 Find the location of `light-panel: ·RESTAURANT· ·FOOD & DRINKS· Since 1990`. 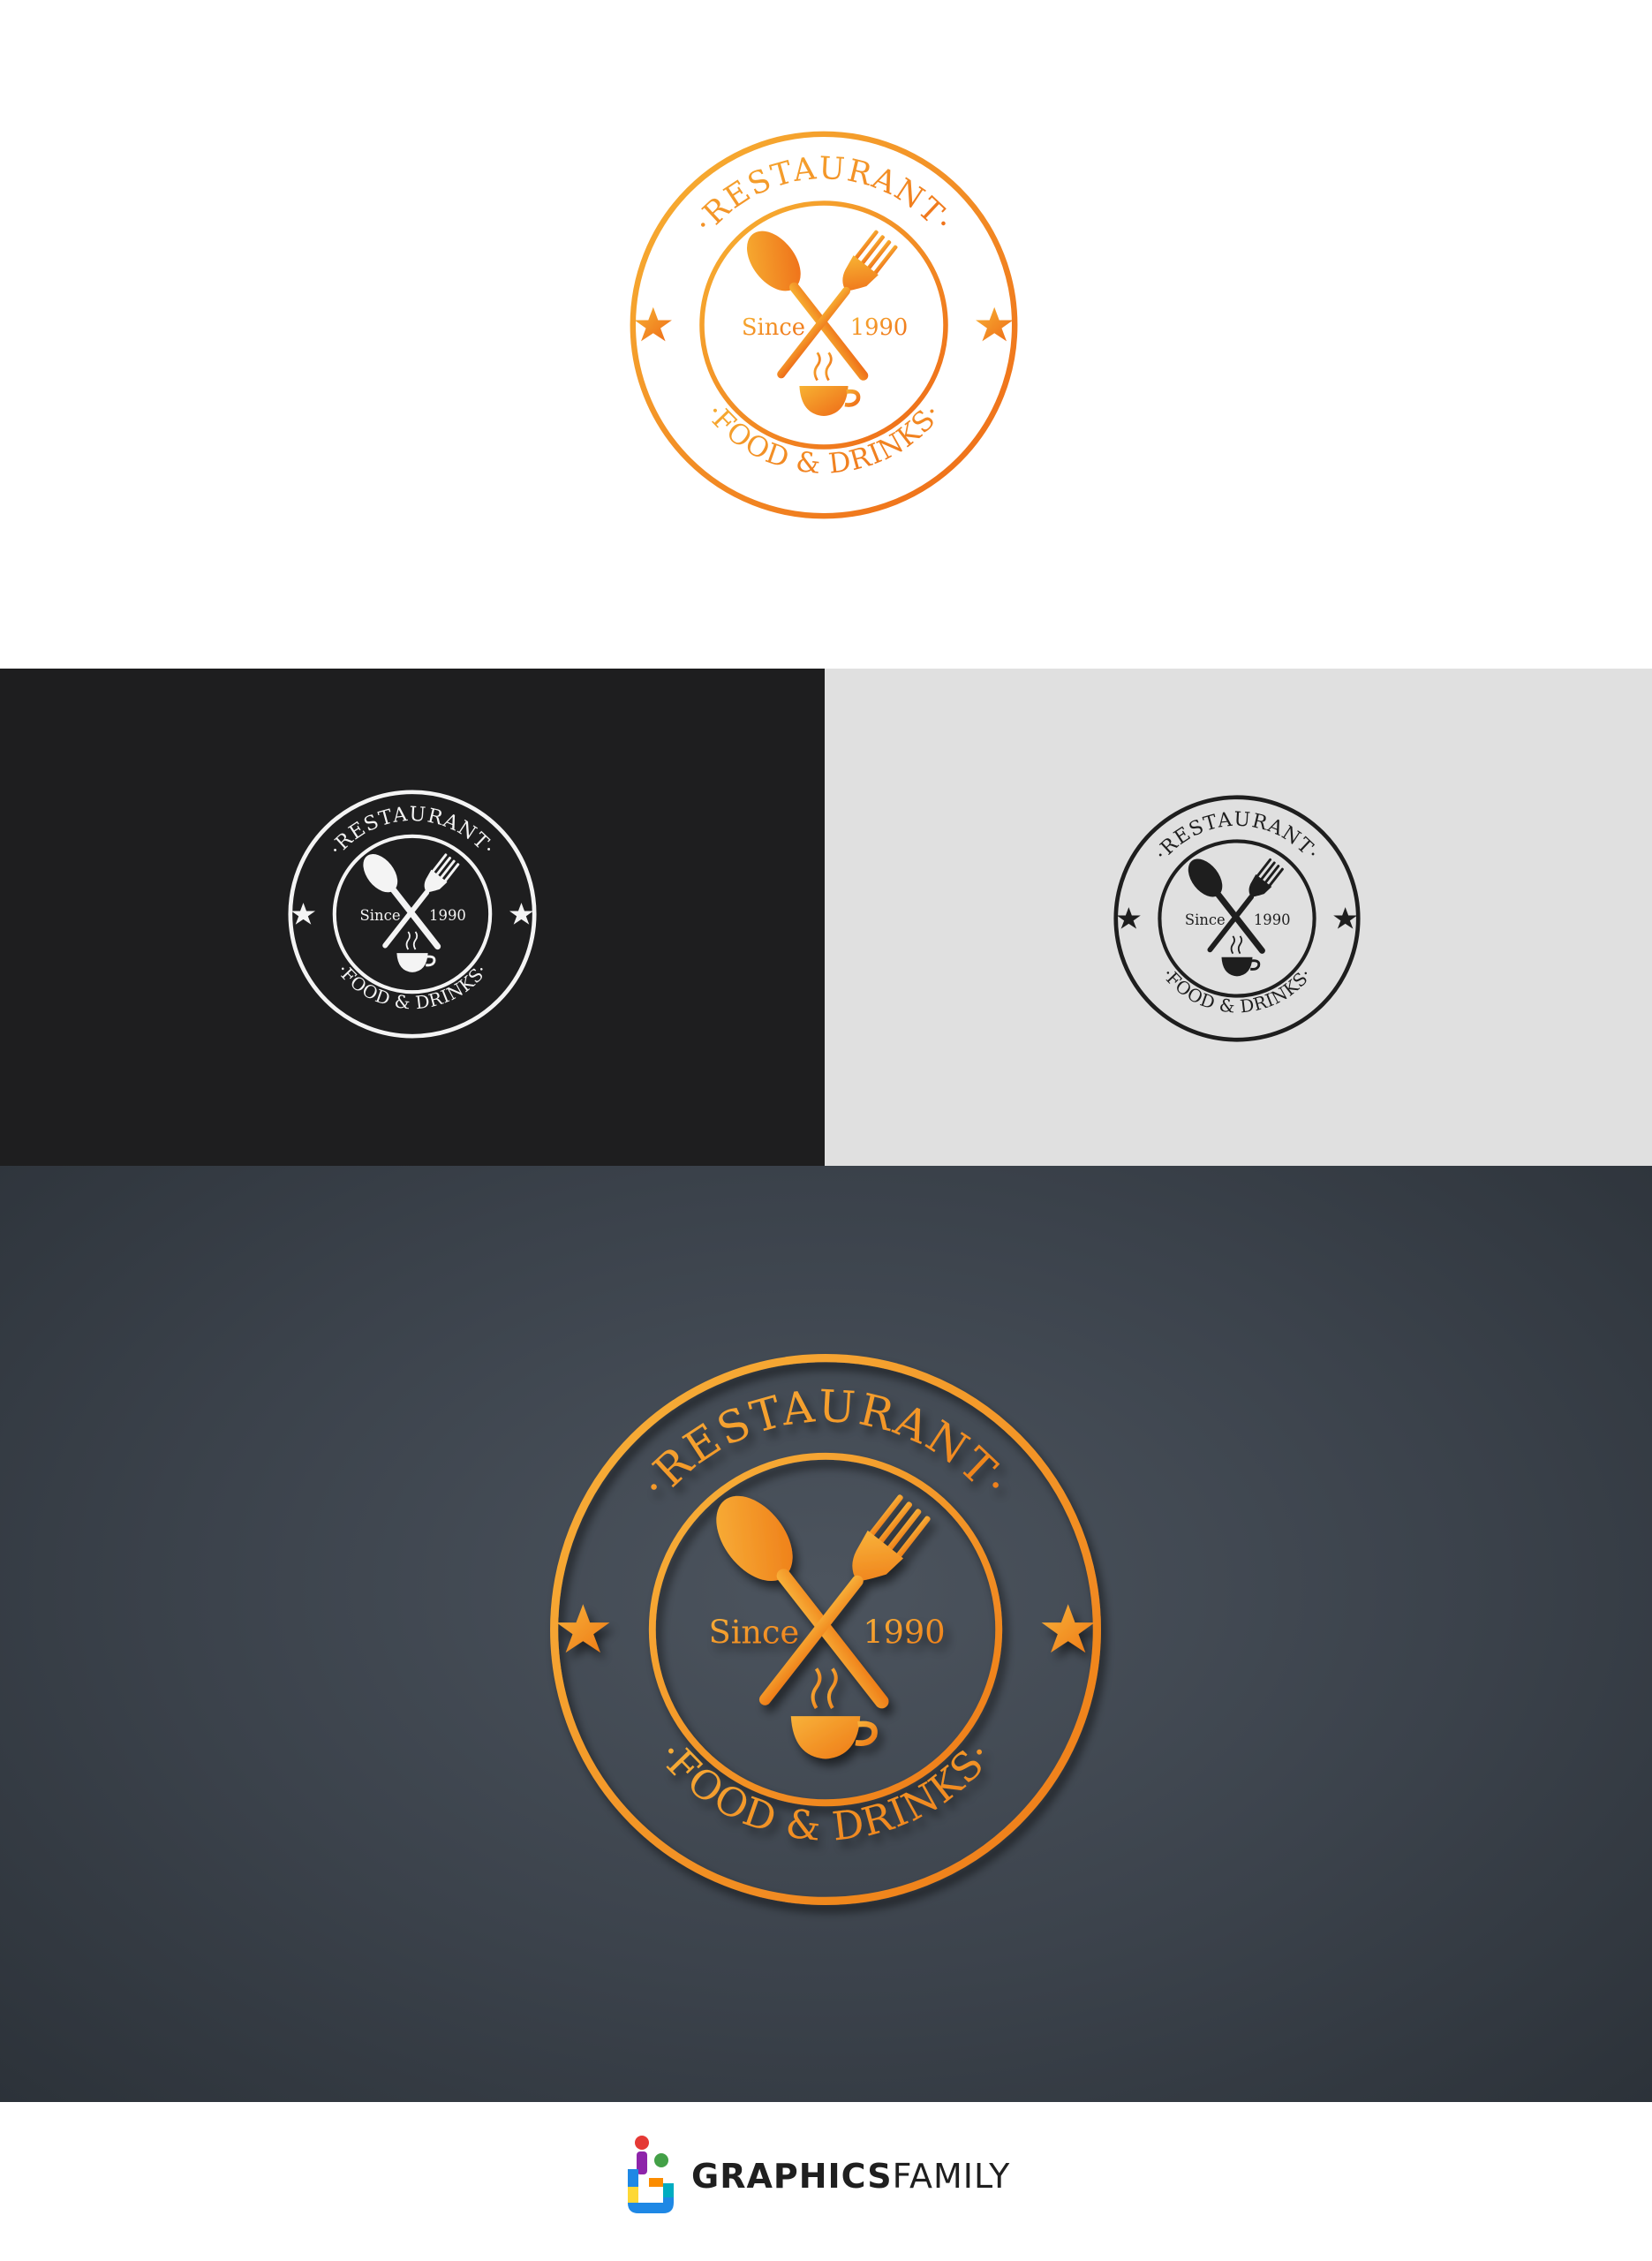

light-panel: ·RESTAURANT· ·FOOD & DRINKS· Since 1990 is located at coordinates (1238, 918).